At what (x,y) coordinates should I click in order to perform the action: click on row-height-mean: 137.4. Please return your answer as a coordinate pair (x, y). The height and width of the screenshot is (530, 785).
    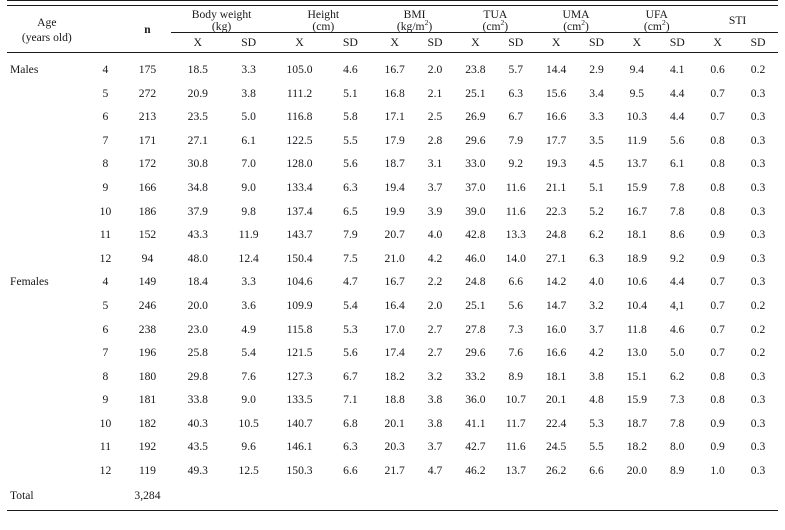
    Looking at the image, I should click on (299, 211).